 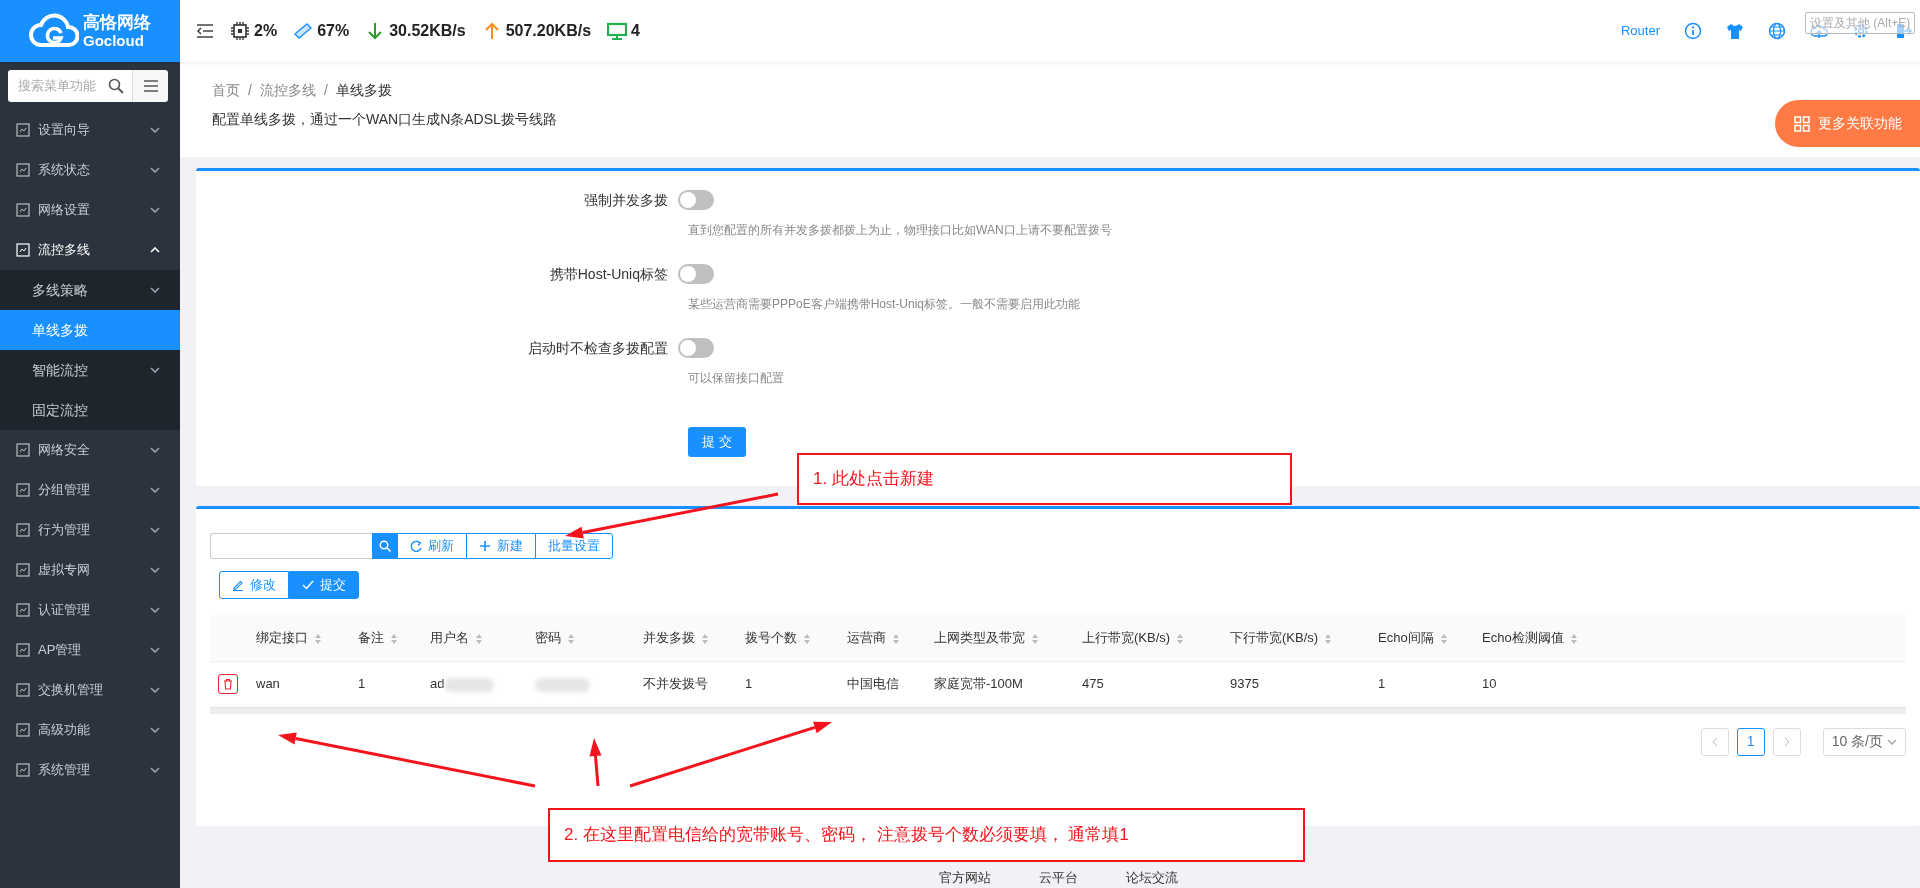 I want to click on submenu-item: 多线策略, so click(x=90, y=290).